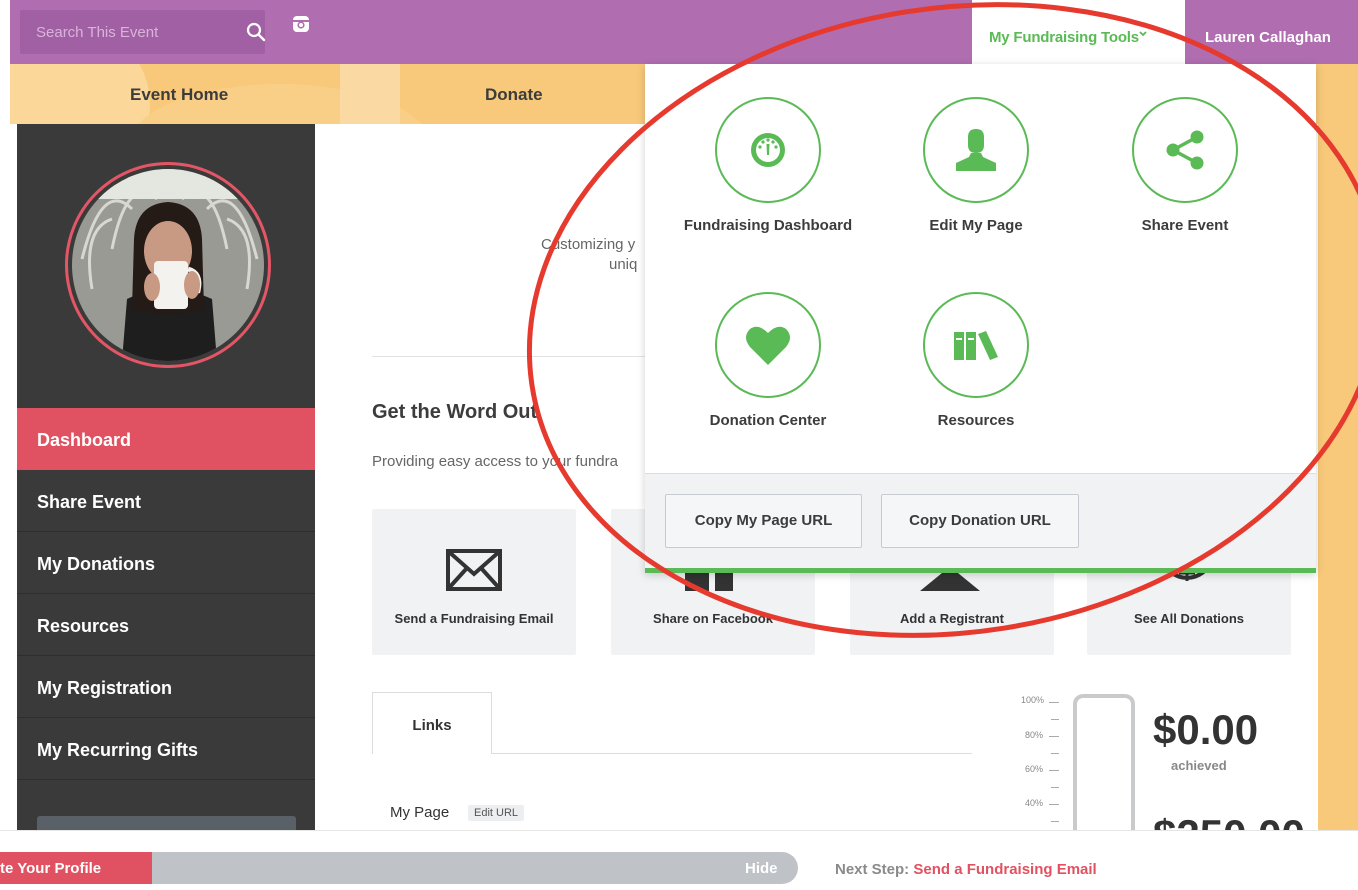  I want to click on avatar, so click(168, 265).